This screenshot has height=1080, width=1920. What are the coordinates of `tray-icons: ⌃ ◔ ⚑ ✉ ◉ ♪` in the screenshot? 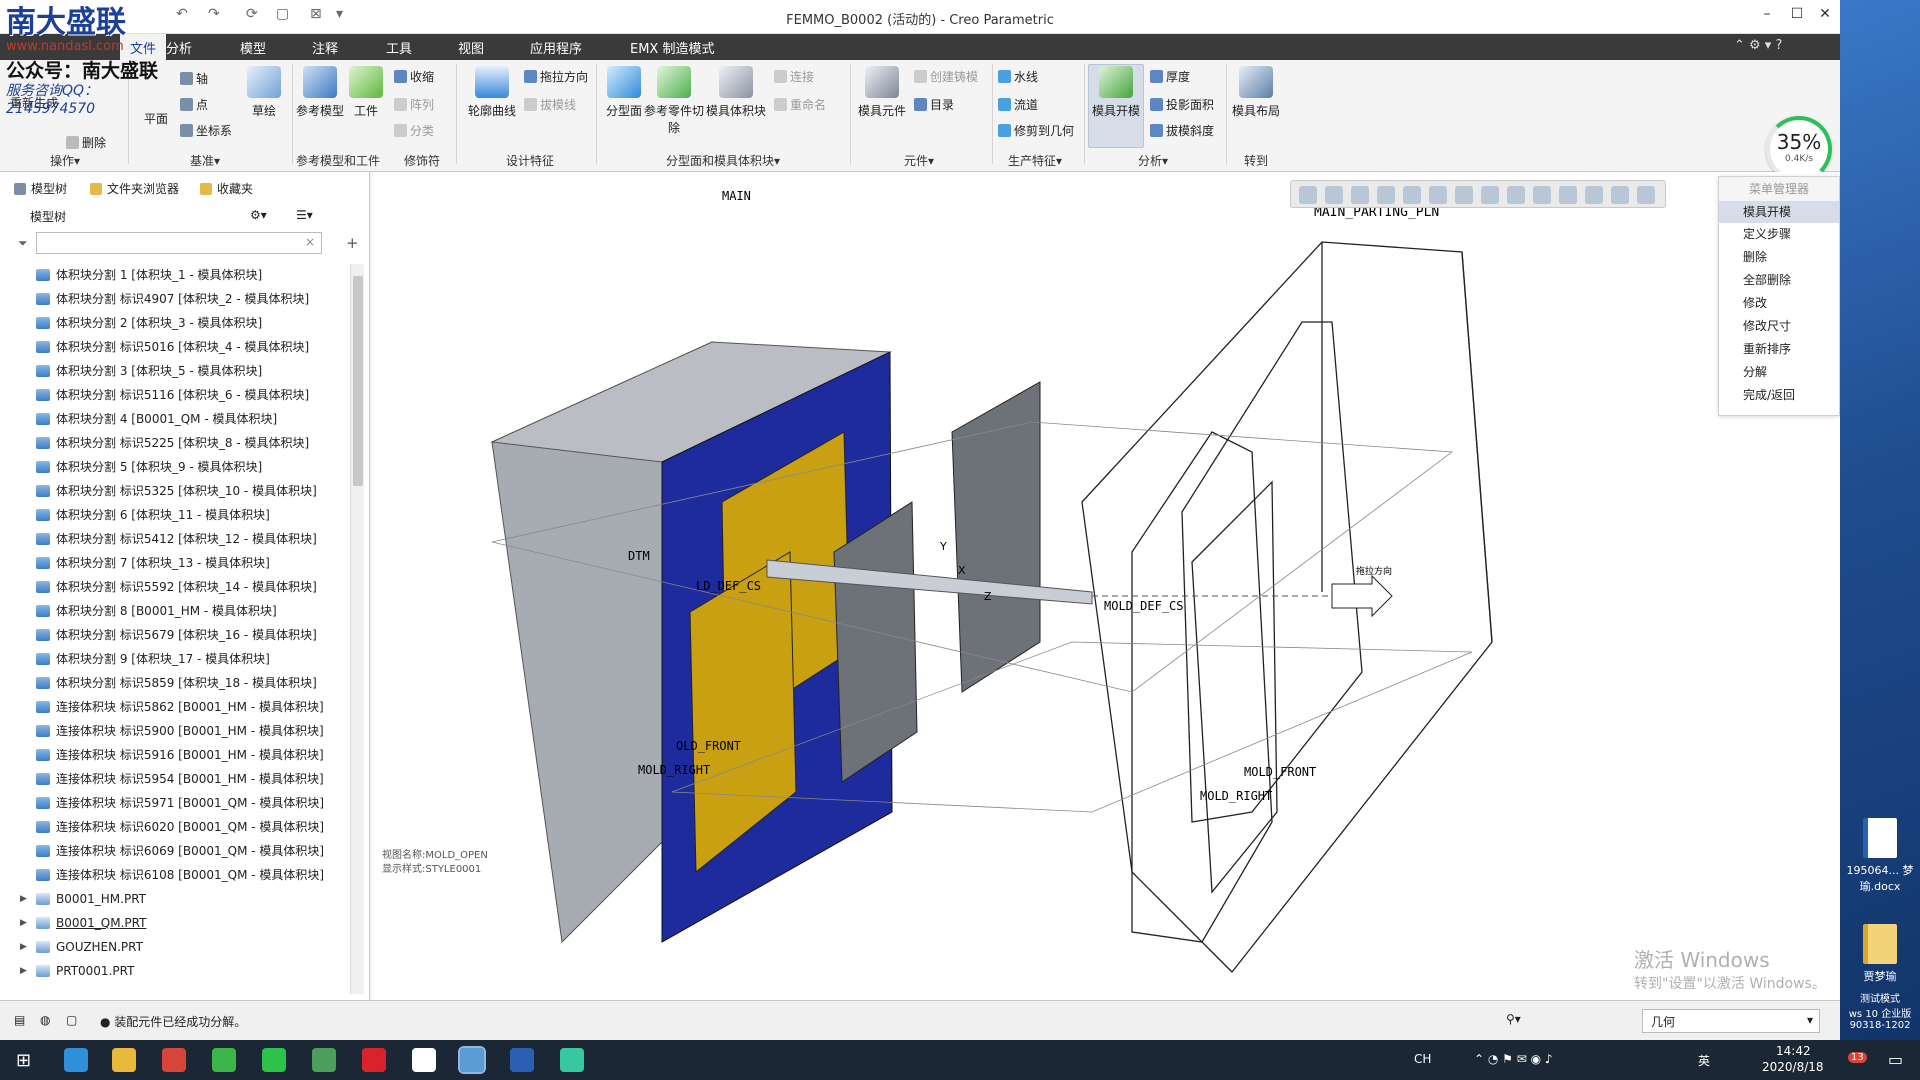 It's located at (1513, 1059).